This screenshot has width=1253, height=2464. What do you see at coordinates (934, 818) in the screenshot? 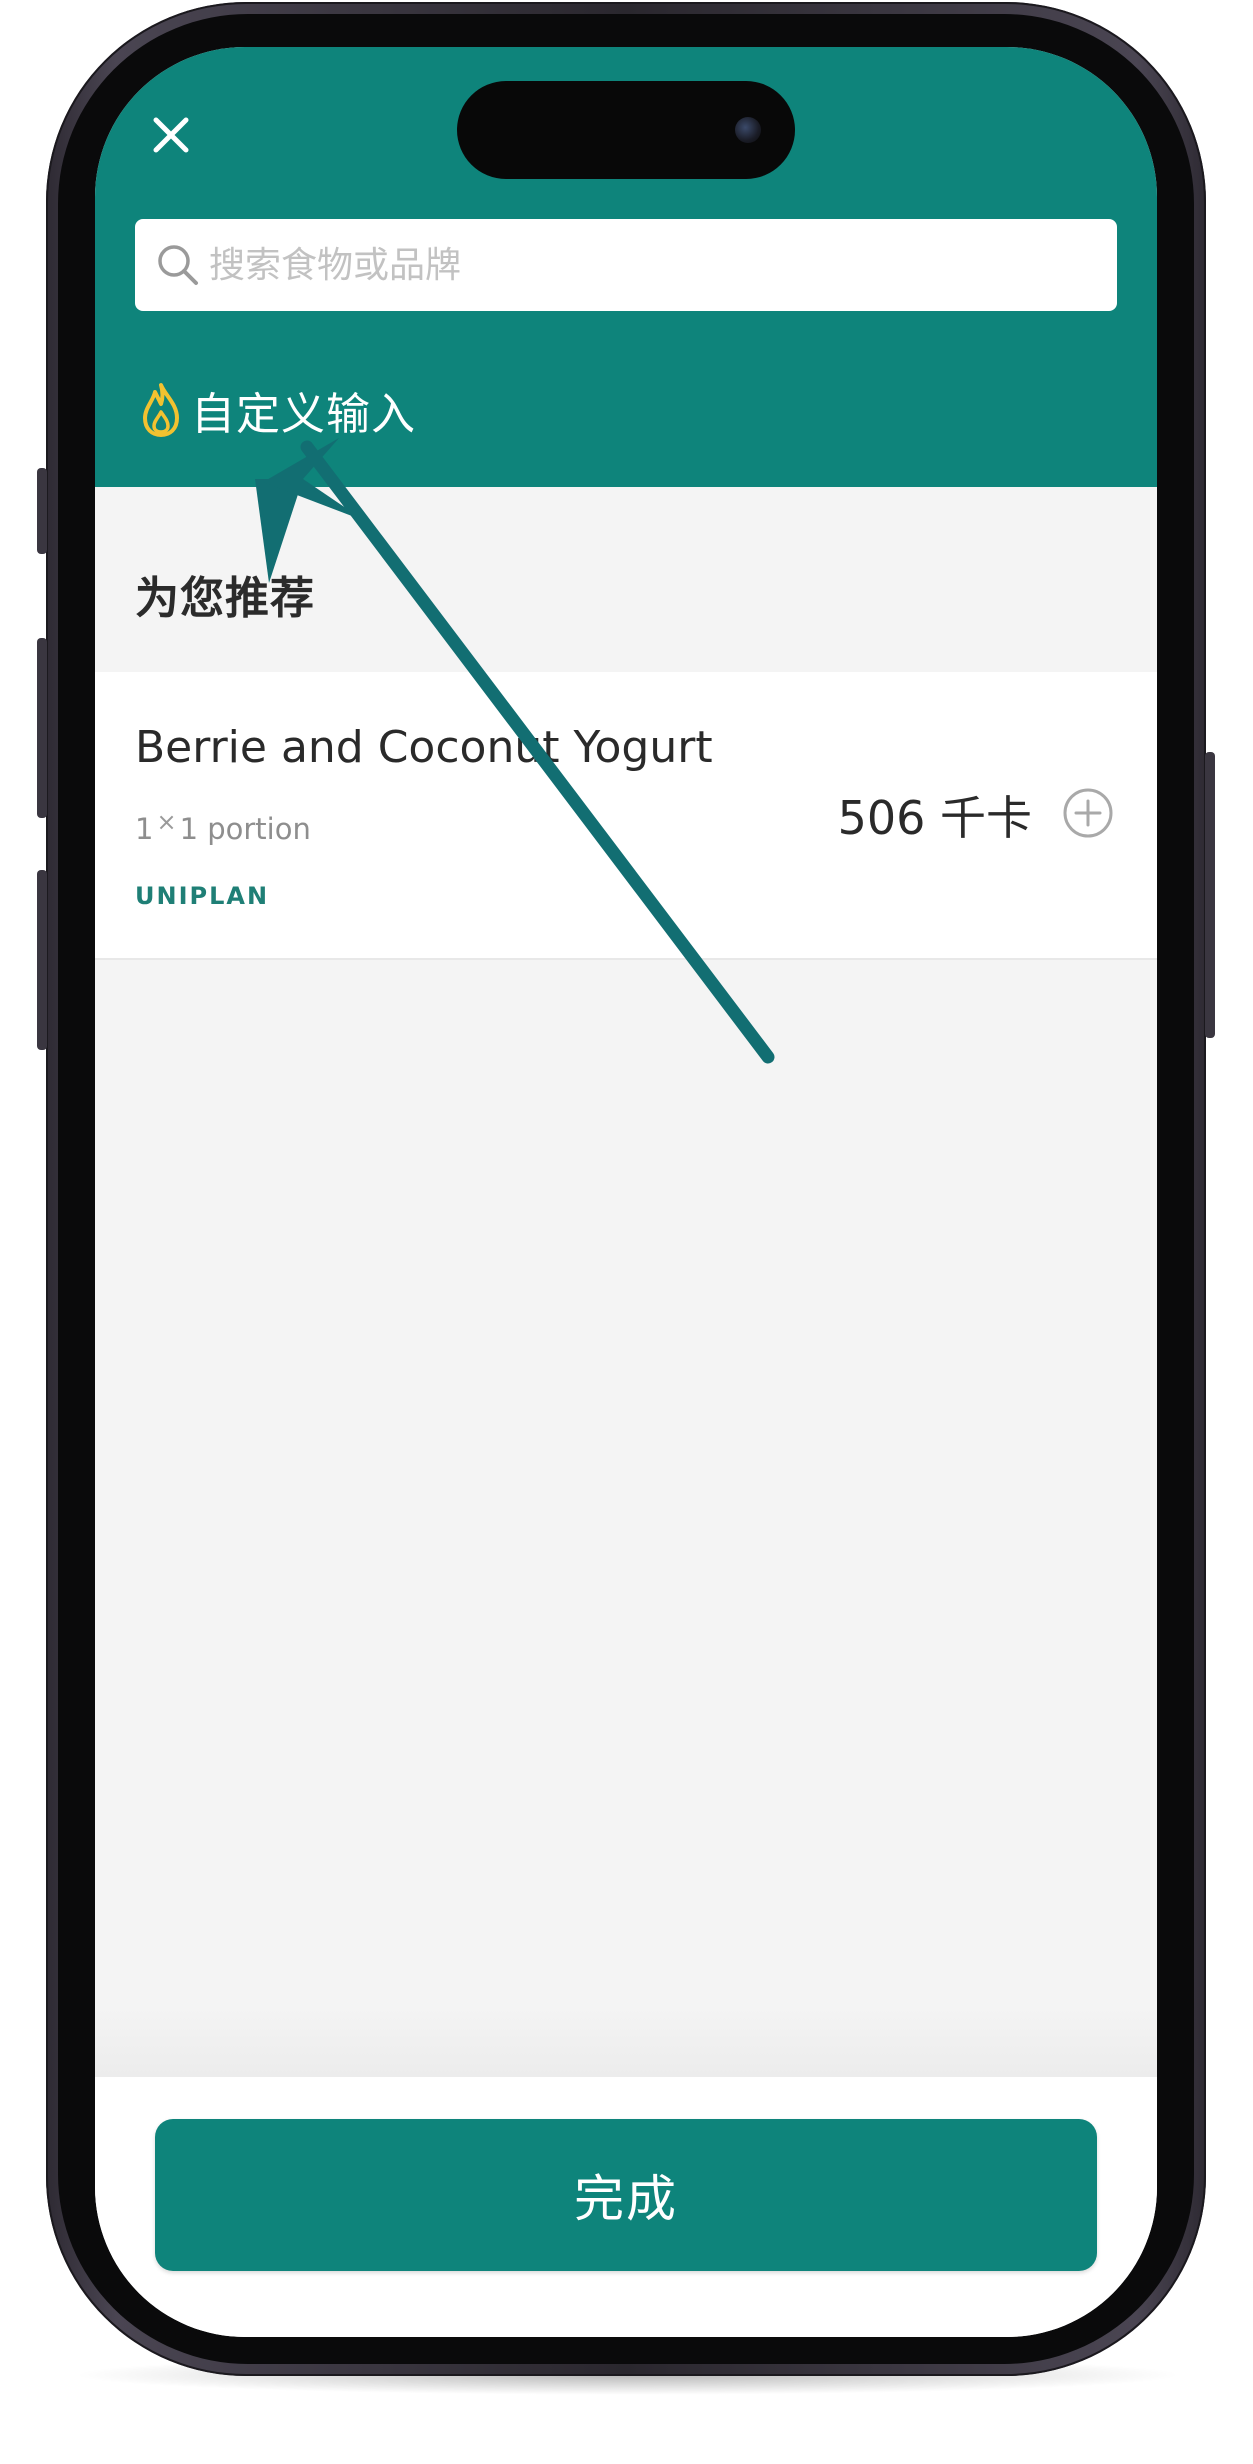
I see `food-calories: 506 千卡` at bounding box center [934, 818].